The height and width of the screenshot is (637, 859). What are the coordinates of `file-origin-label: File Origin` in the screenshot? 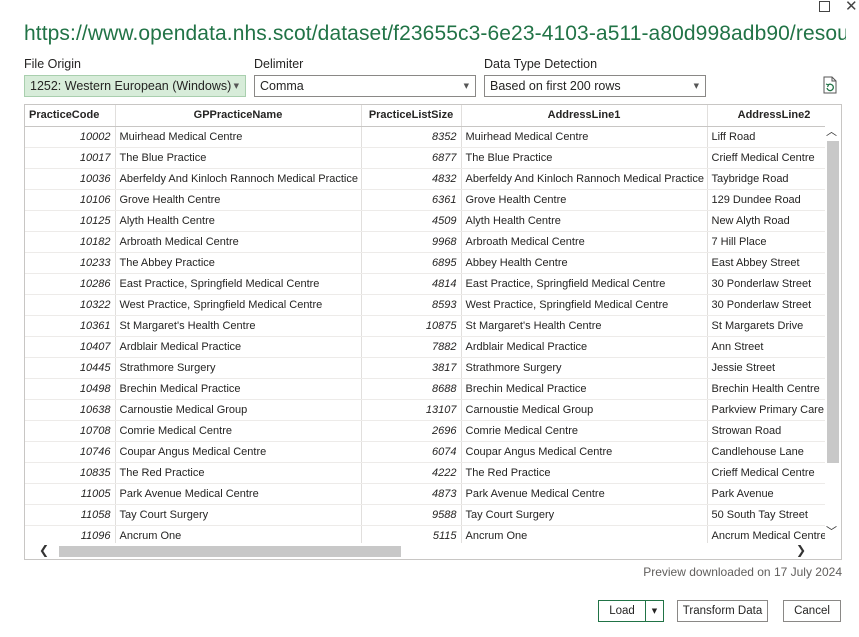 It's located at (52, 64).